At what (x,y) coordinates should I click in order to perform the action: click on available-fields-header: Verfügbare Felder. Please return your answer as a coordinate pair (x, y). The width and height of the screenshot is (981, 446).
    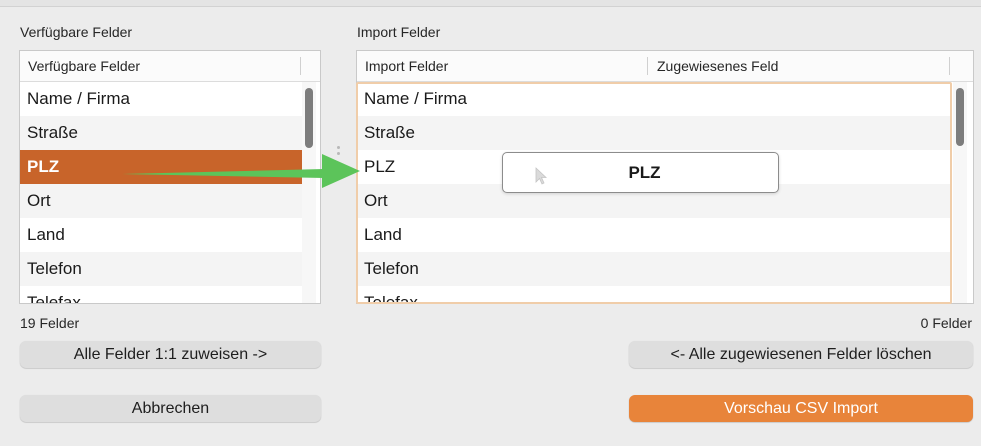
    Looking at the image, I should click on (170, 66).